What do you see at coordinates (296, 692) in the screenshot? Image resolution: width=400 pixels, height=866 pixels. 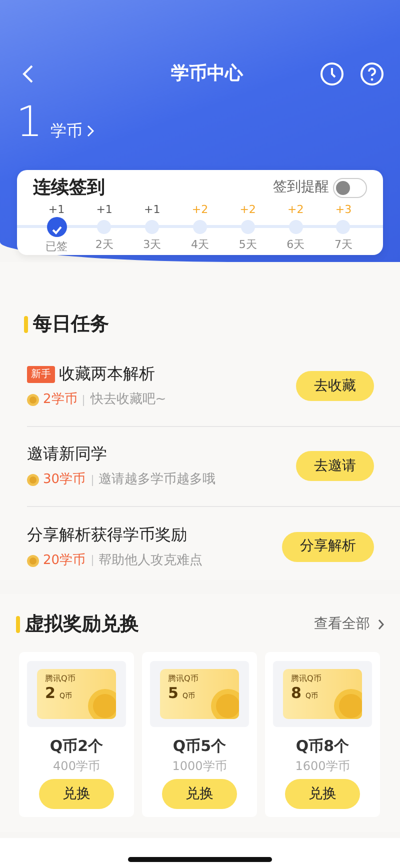 I see `card-amount: 8` at bounding box center [296, 692].